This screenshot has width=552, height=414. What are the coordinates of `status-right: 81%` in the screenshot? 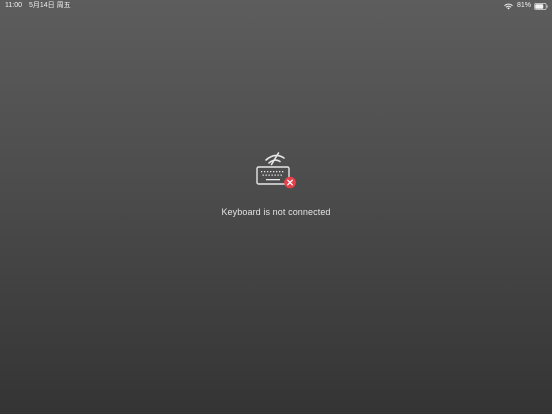 It's located at (526, 6).